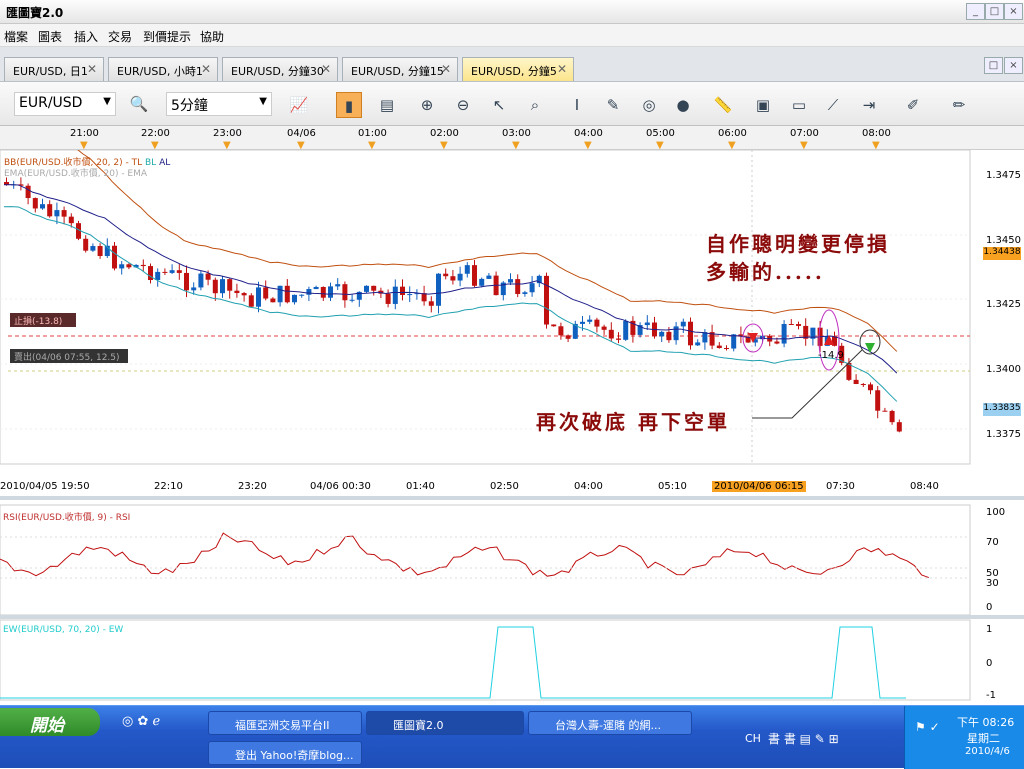 Image resolution: width=1024 pixels, height=769 pixels. Describe the element at coordinates (141, 721) in the screenshot. I see `quicklaunch-icons: ◎ ✿ ℯ` at that location.